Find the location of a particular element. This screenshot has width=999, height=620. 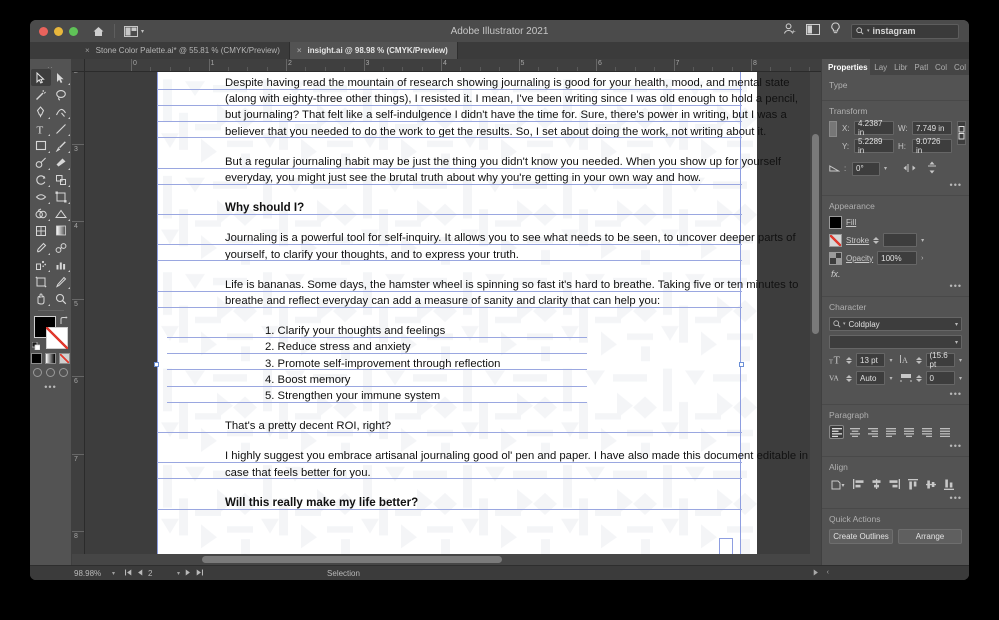

lasso-tool is located at coordinates (61, 94).